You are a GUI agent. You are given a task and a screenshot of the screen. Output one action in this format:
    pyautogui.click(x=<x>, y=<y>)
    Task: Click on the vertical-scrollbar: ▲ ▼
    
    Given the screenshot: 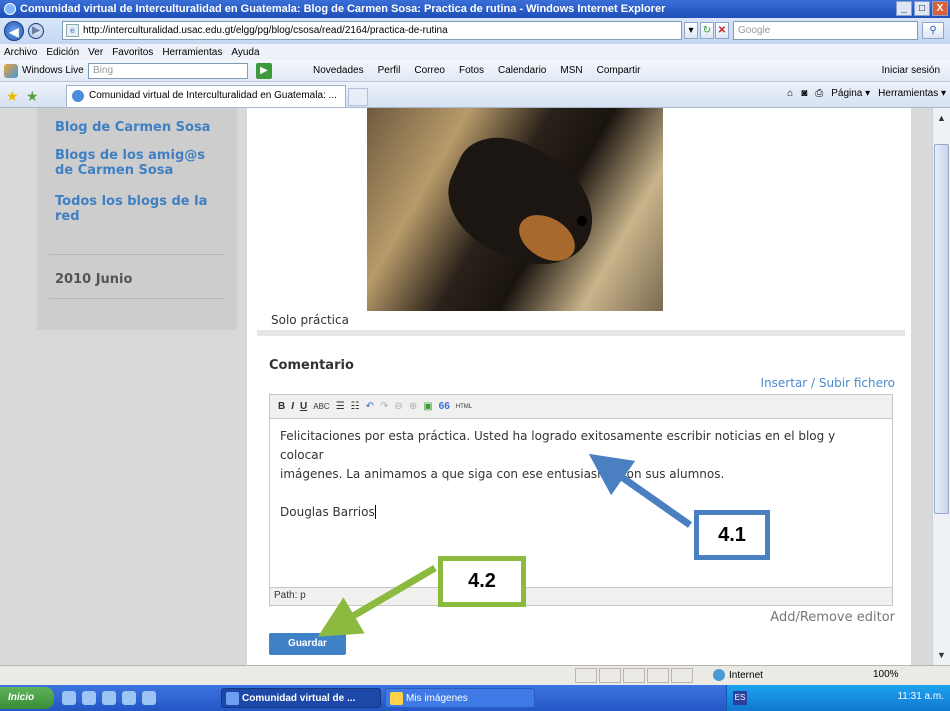 What is the action you would take?
    pyautogui.click(x=941, y=386)
    